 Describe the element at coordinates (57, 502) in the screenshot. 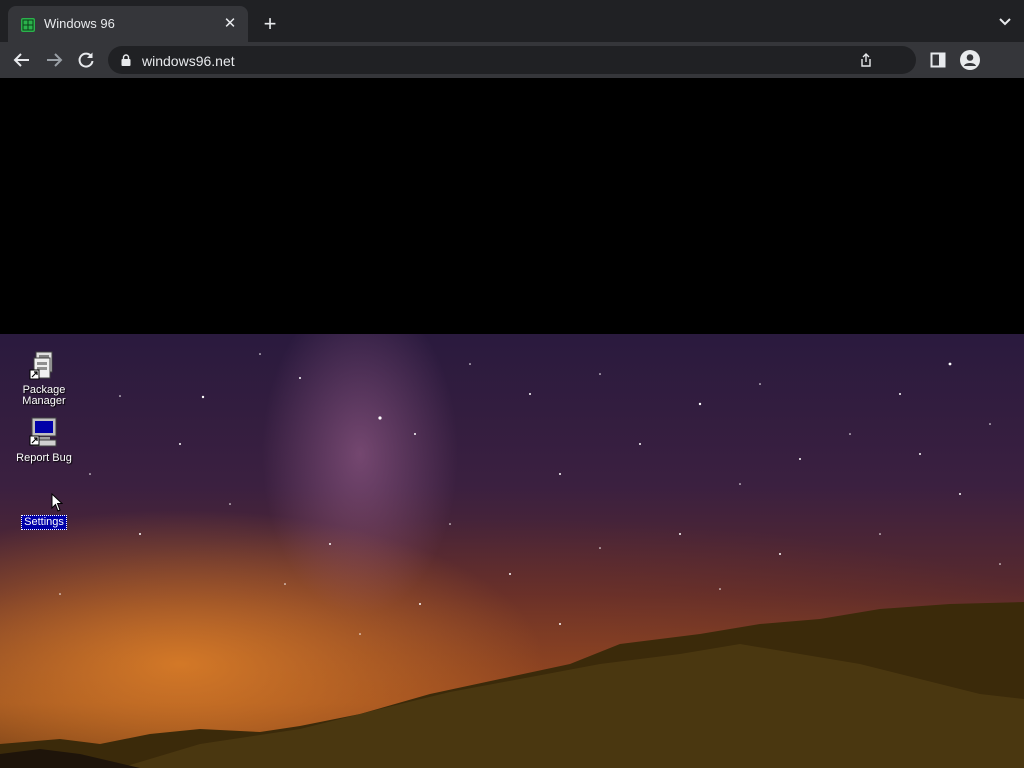

I see `mouse-pointer-icon` at that location.